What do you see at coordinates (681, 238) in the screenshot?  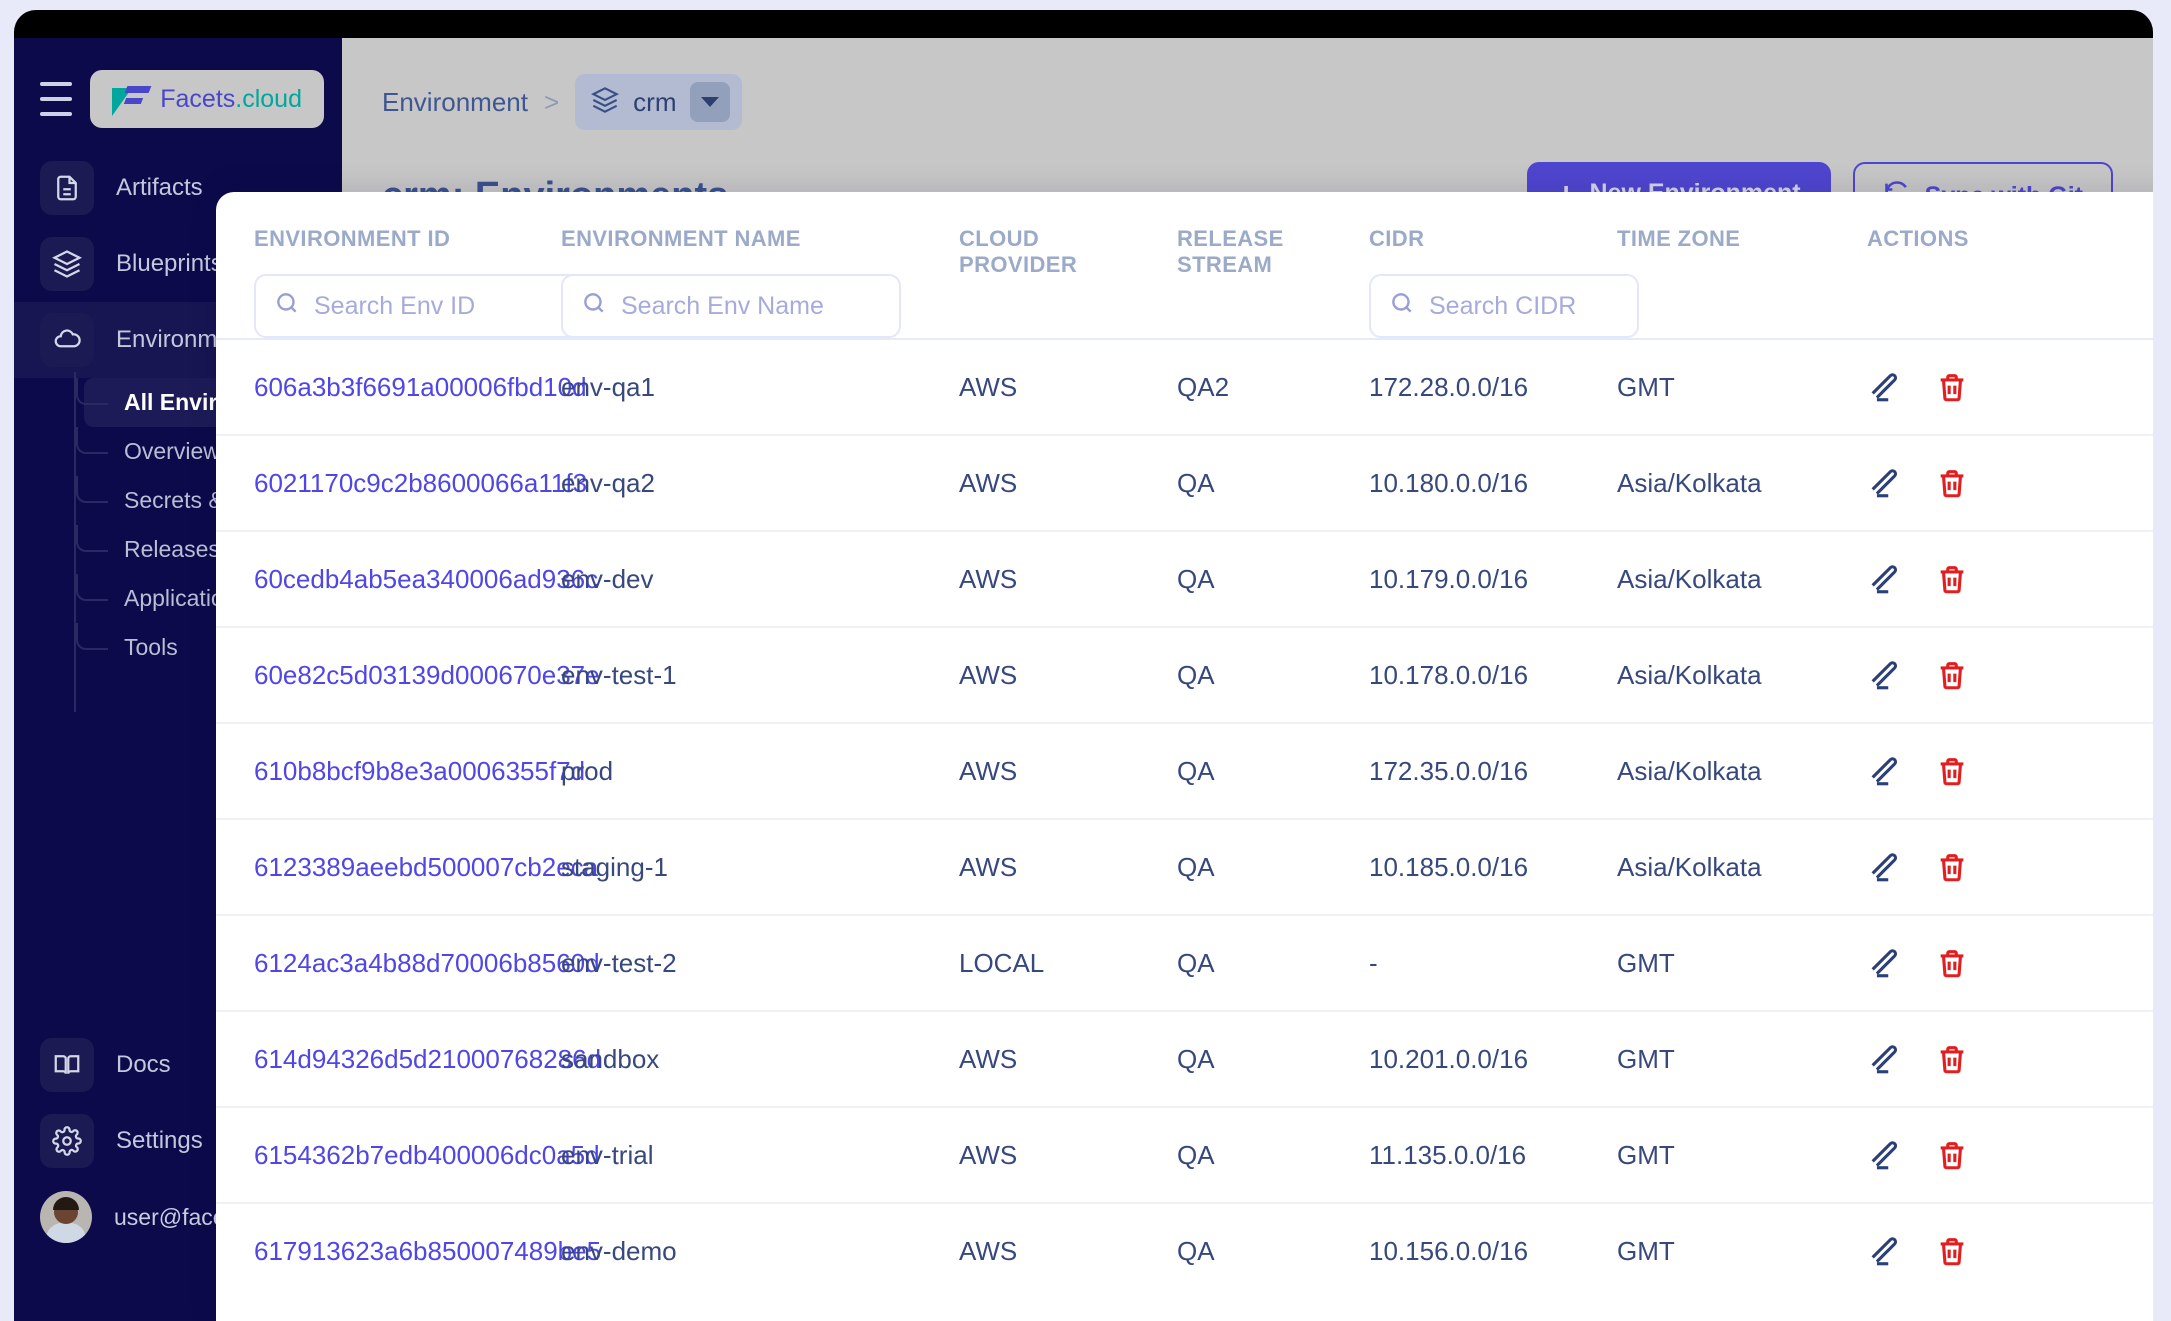 I see `column-label: ENVIRONMENT NAME` at bounding box center [681, 238].